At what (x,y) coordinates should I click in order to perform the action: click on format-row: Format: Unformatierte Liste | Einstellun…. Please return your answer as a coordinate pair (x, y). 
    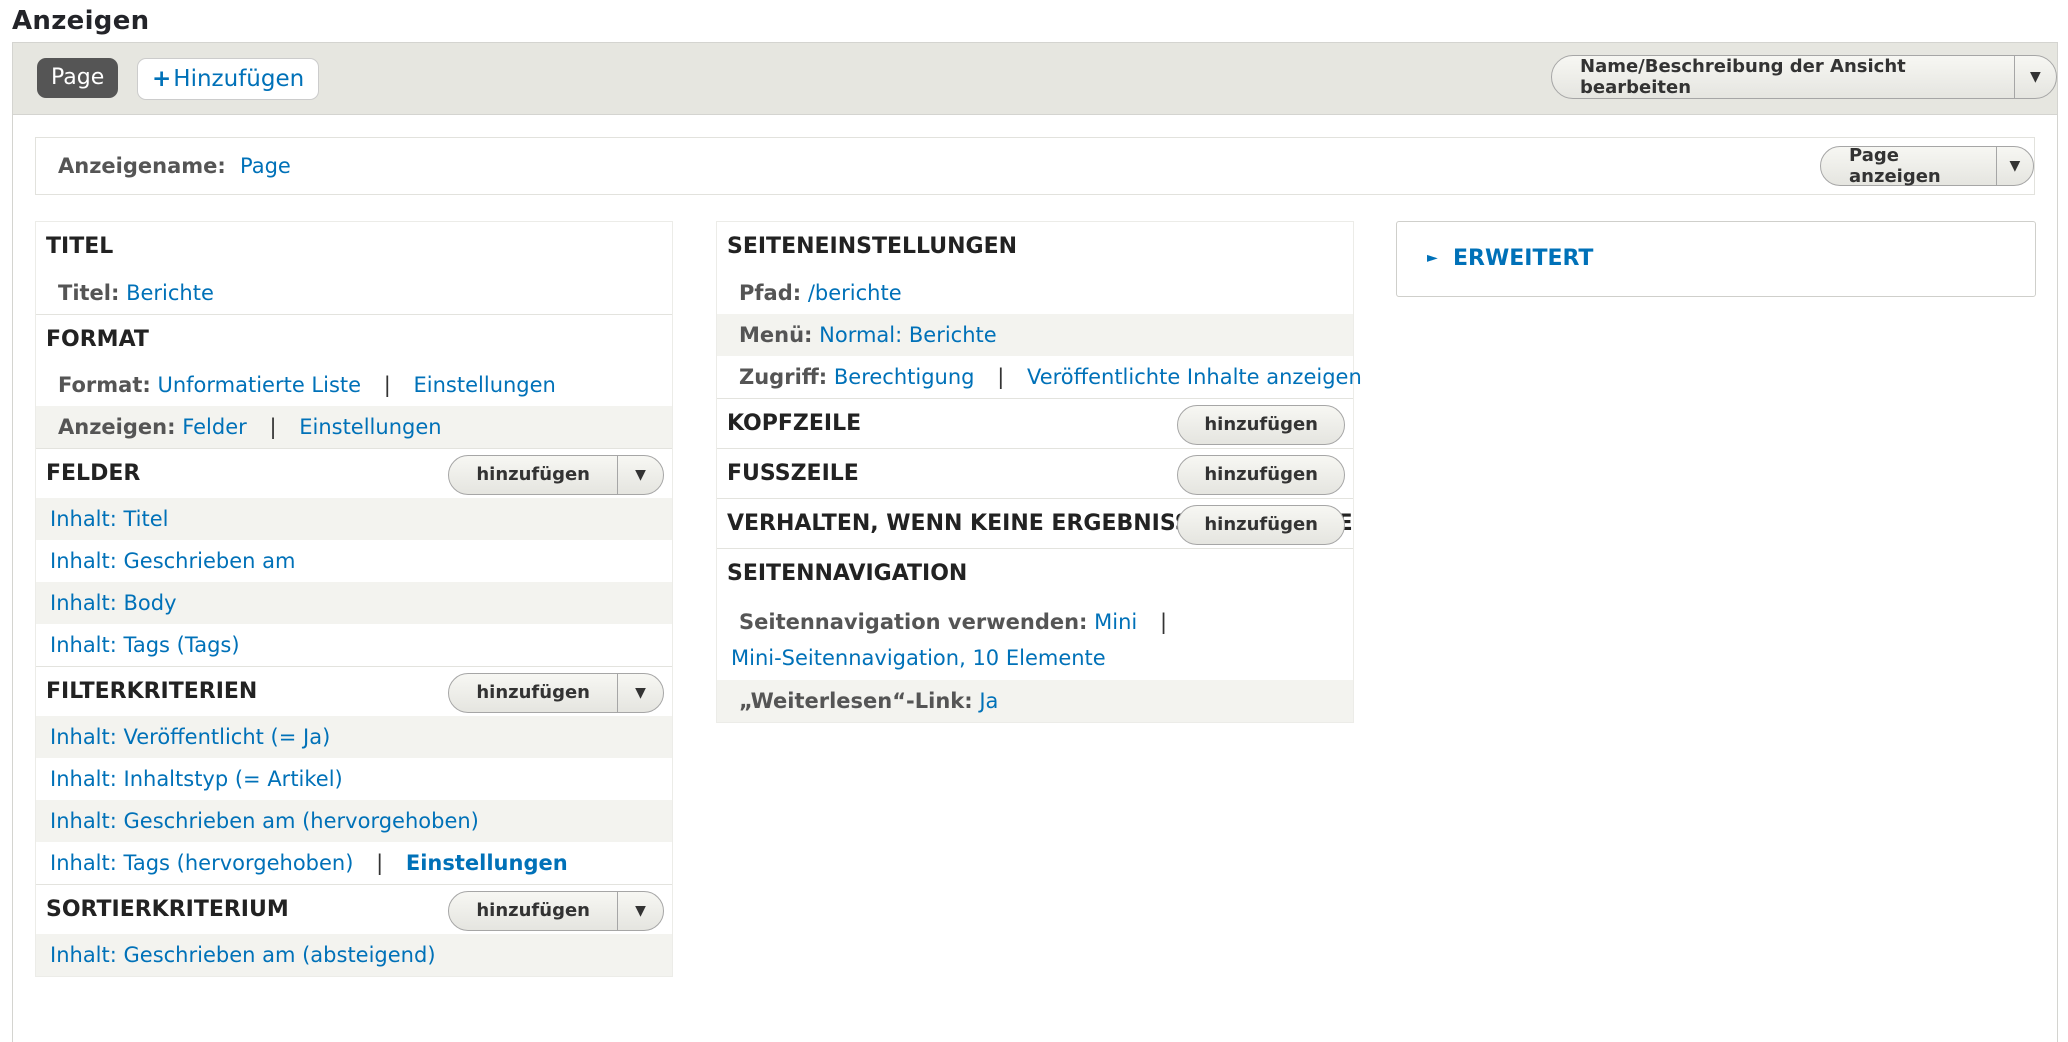
    Looking at the image, I should click on (354, 385).